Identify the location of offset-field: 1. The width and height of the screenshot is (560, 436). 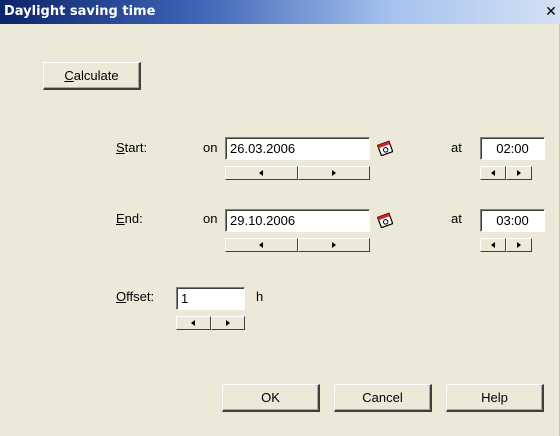
(210, 298).